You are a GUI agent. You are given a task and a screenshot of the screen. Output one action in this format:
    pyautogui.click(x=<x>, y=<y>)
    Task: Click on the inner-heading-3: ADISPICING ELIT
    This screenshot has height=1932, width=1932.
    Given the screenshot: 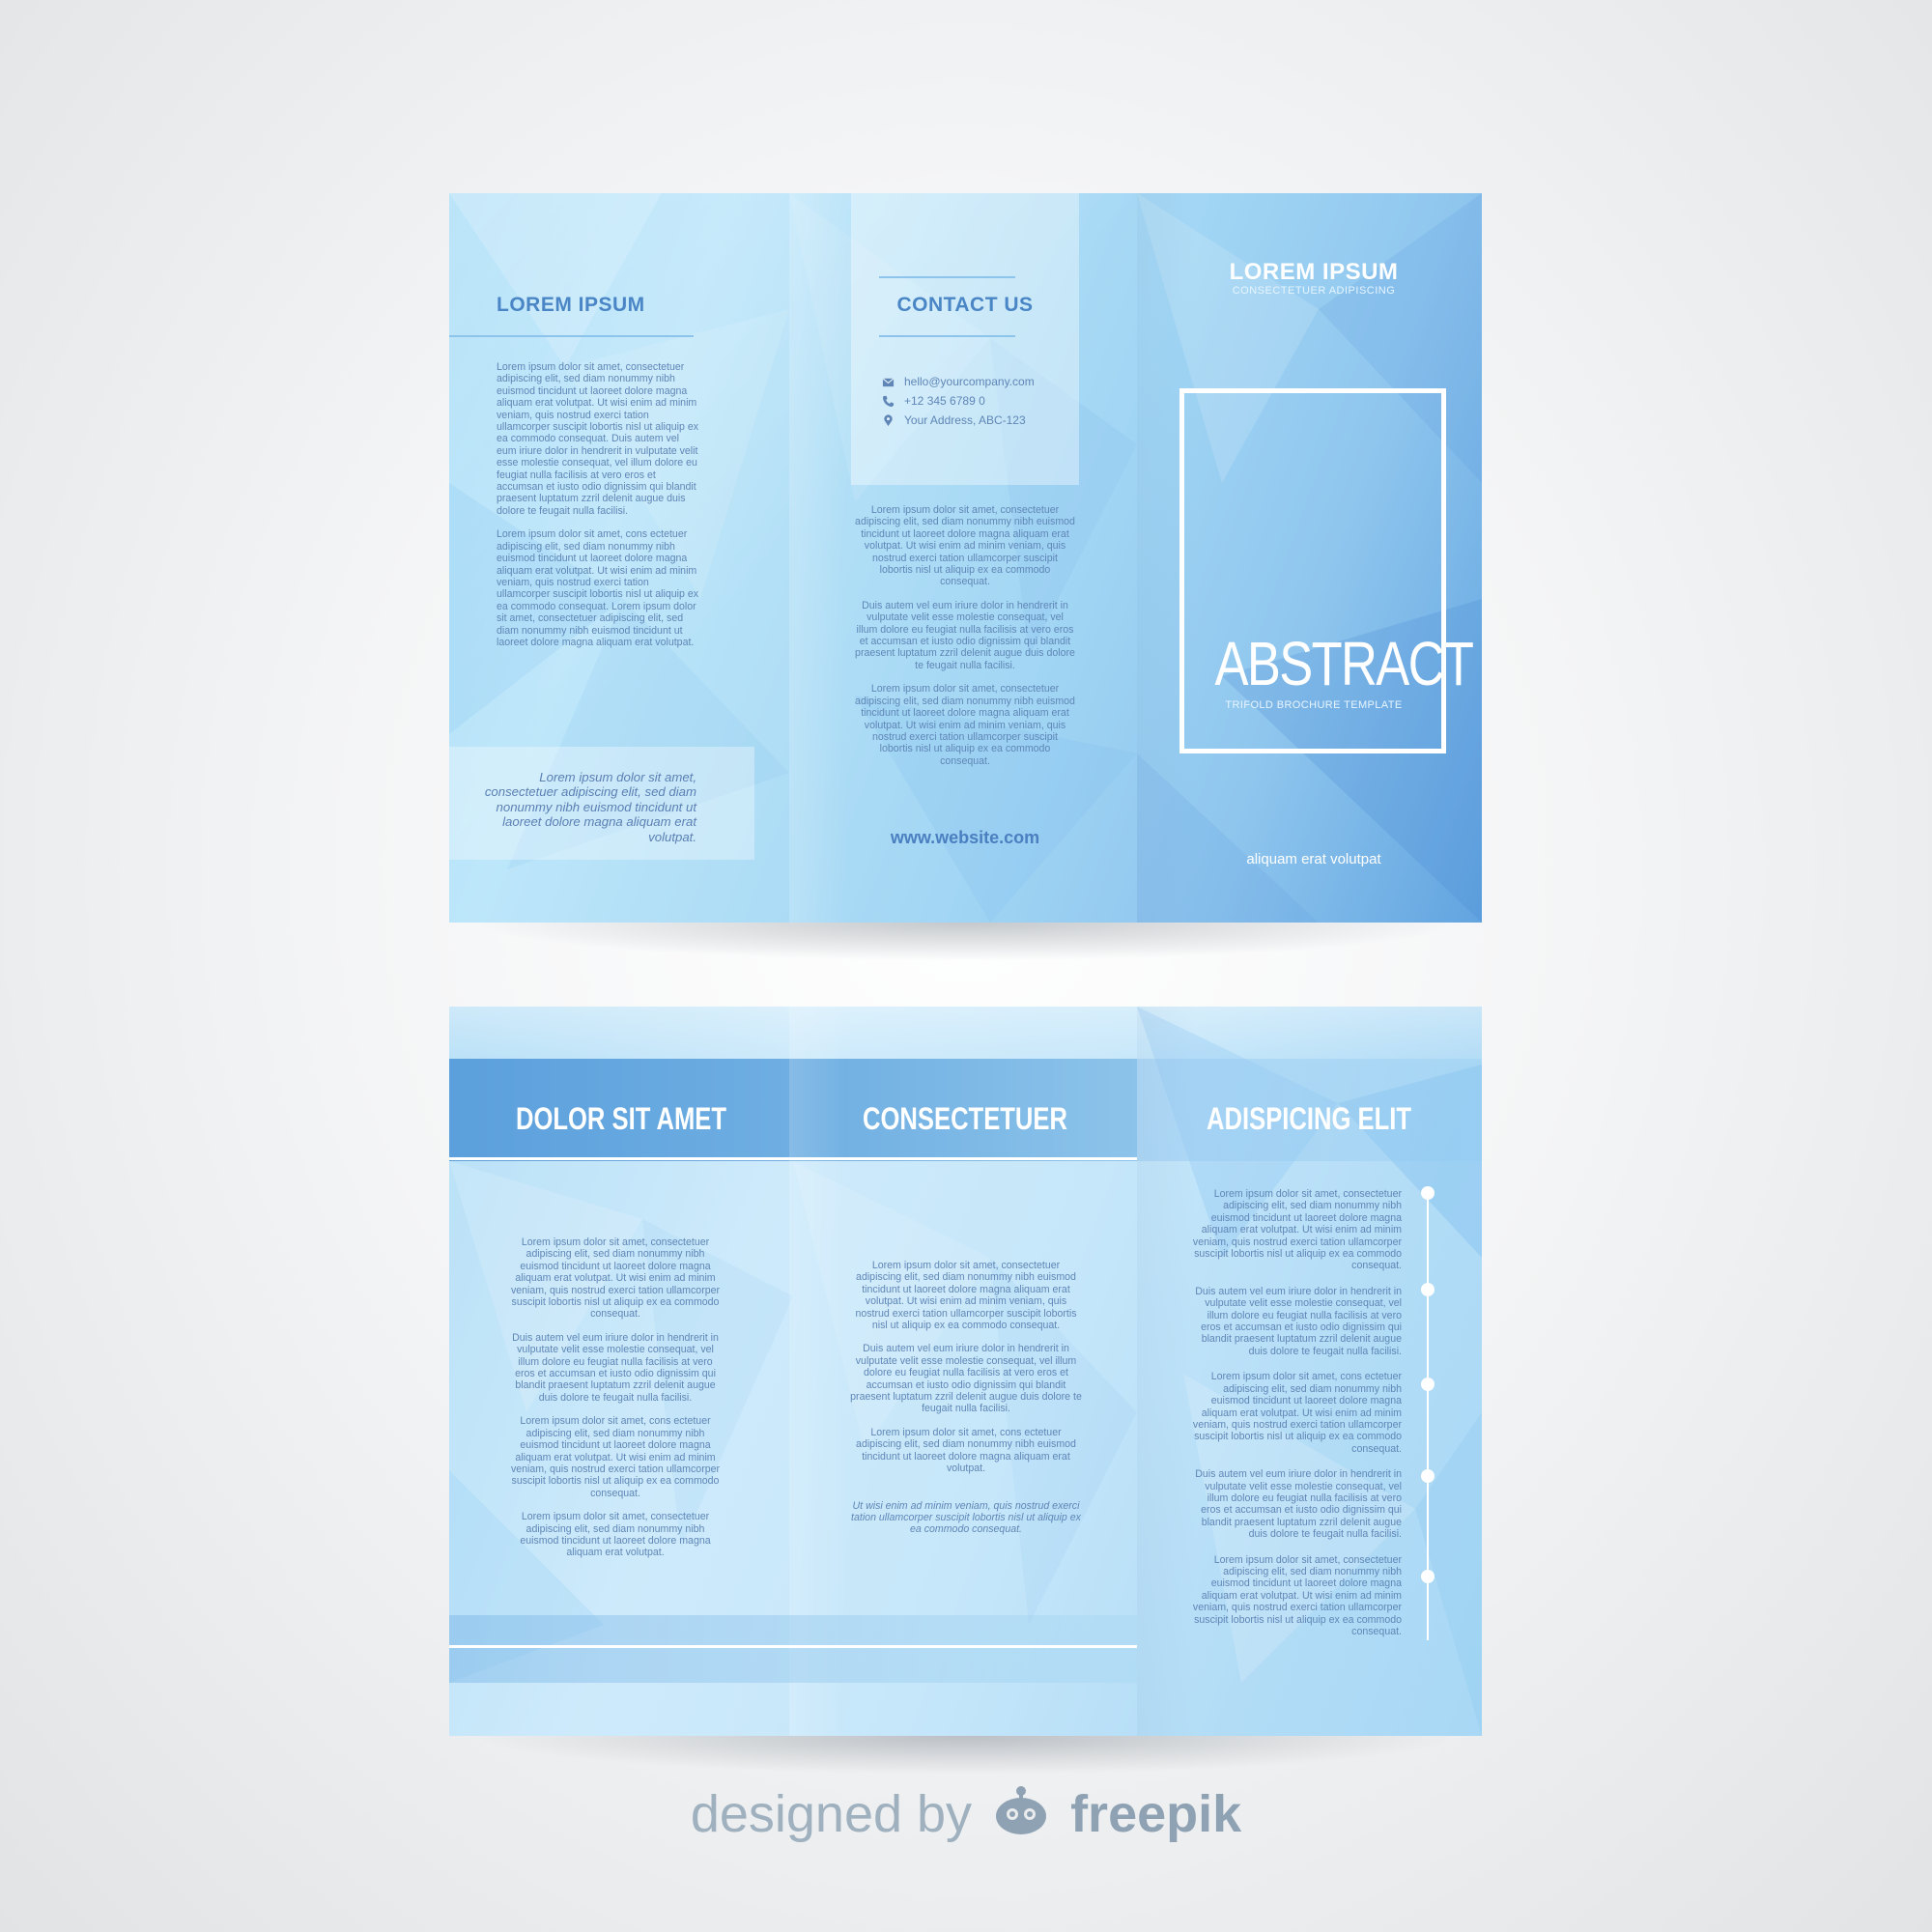 What is the action you would take?
    pyautogui.click(x=1309, y=1118)
    